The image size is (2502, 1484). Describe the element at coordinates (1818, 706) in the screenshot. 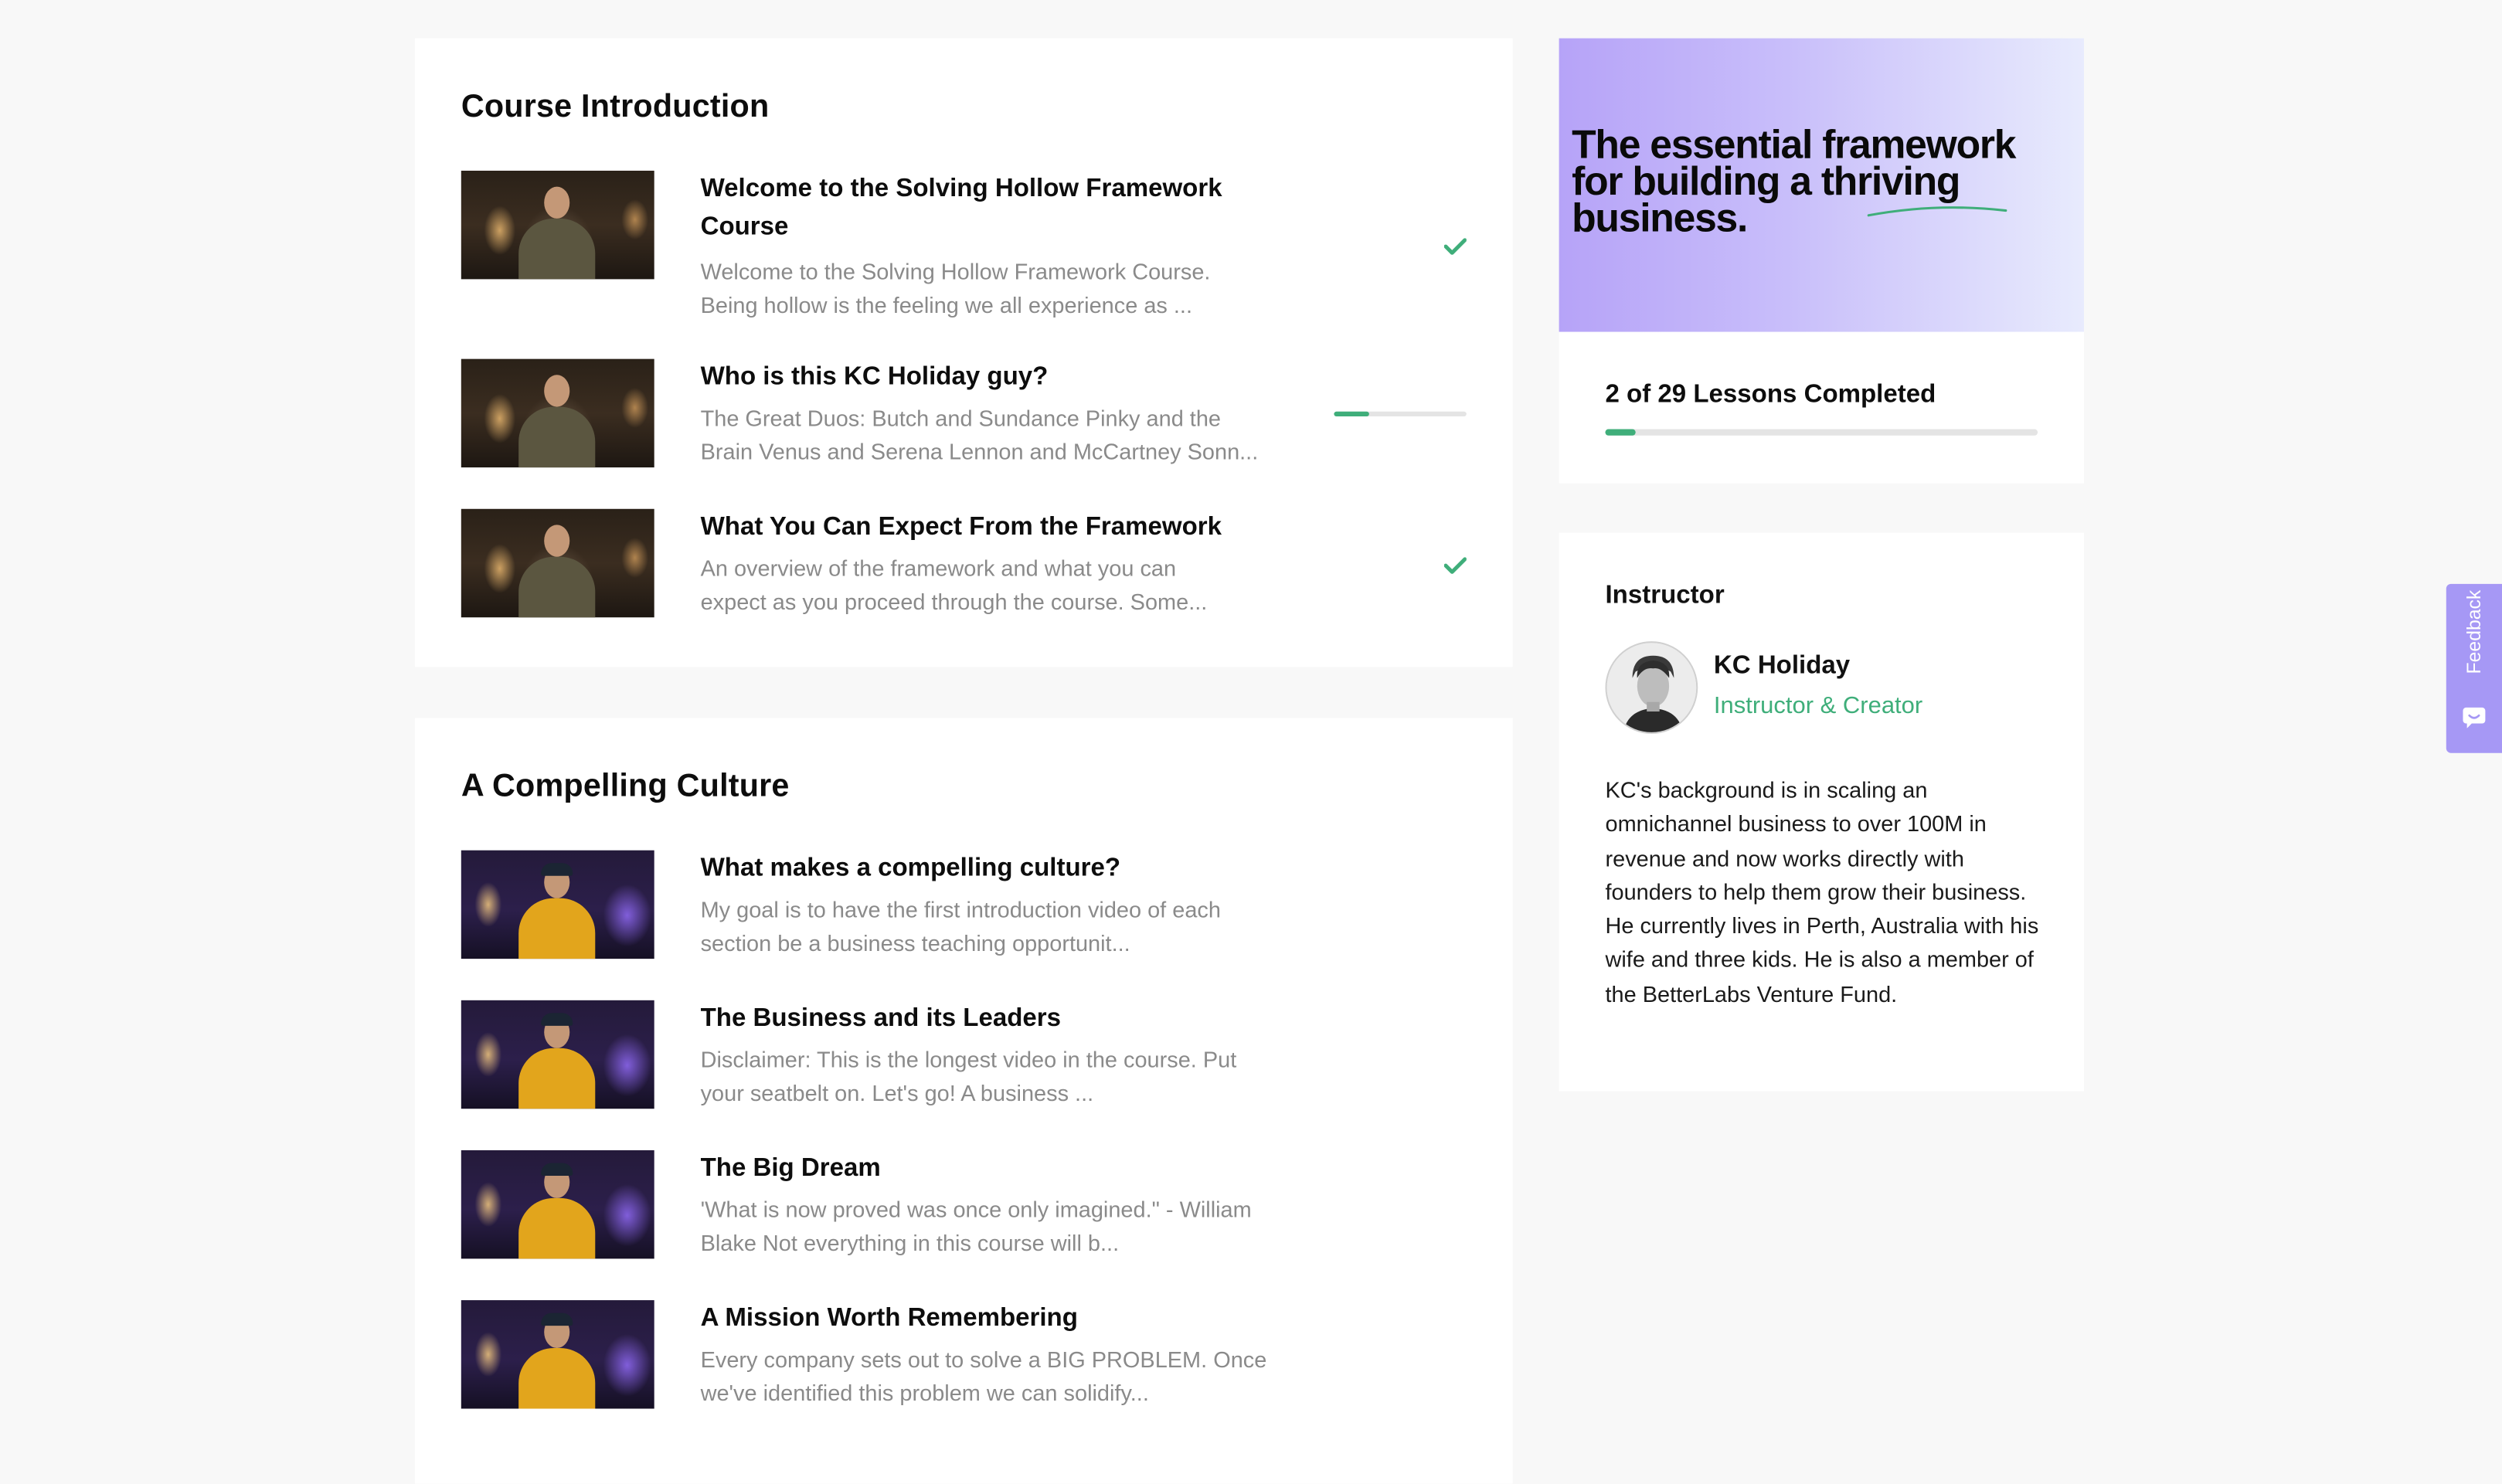

I see `instructor-role: Instructor & Creator` at that location.